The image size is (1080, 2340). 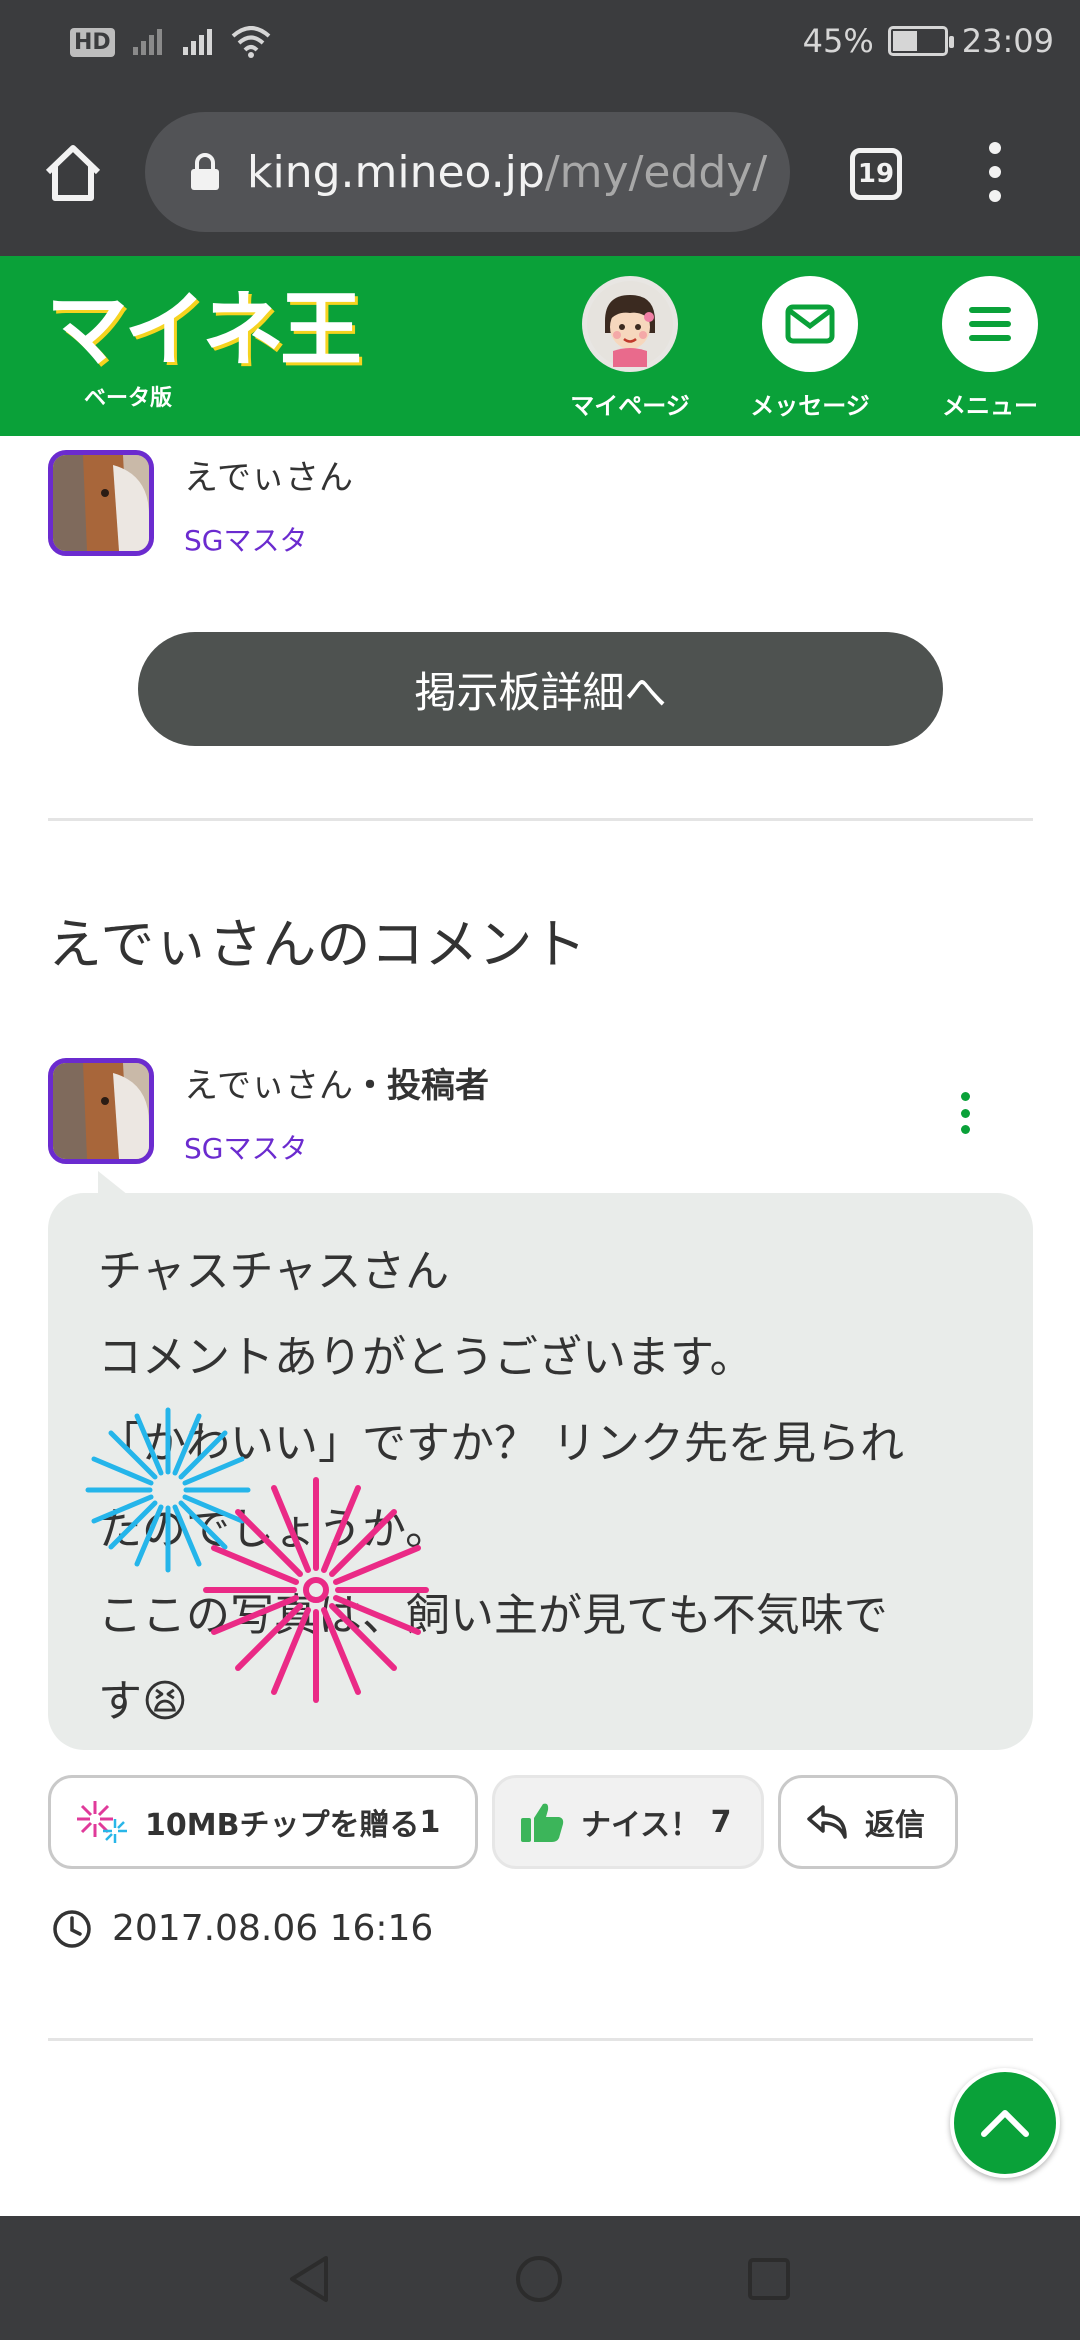 I want to click on tip-button: 10MBチップを贈る 1, so click(x=263, y=1822).